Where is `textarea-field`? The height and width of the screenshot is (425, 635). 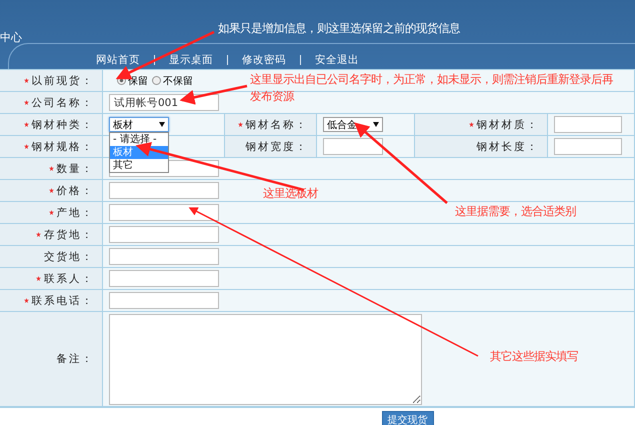 textarea-field is located at coordinates (265, 359).